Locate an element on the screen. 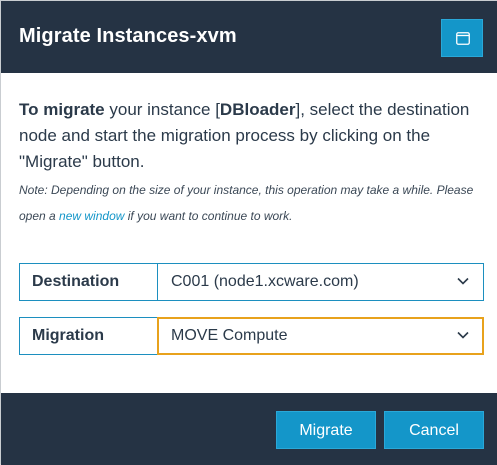 The height and width of the screenshot is (465, 497). migrate-button: Migrate is located at coordinates (326, 430).